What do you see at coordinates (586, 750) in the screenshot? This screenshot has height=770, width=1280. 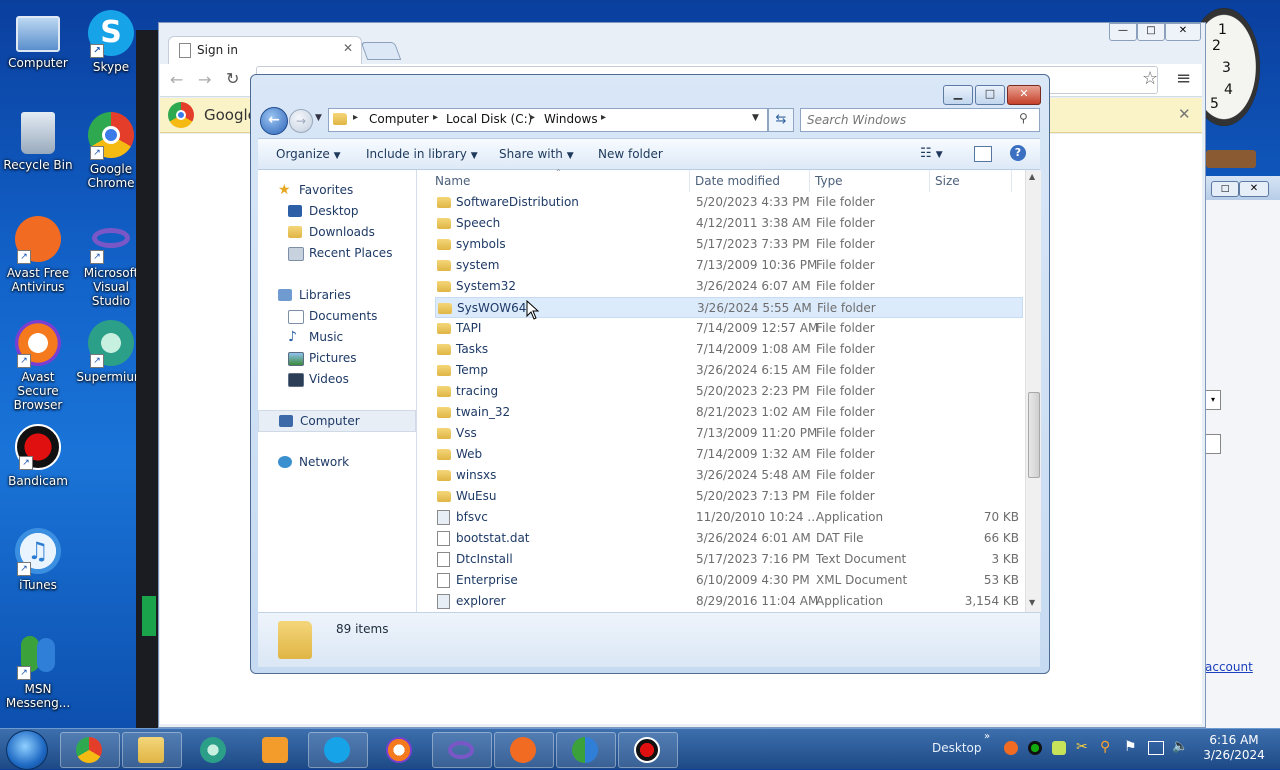 I see `taskbar-msn-messenger` at bounding box center [586, 750].